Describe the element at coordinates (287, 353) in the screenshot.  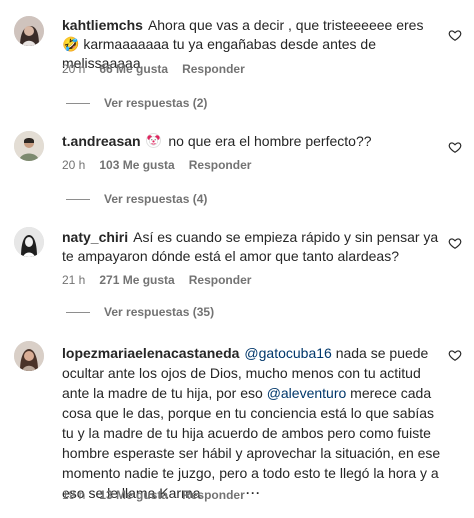
I see `mention-link: @gatocuba16` at that location.